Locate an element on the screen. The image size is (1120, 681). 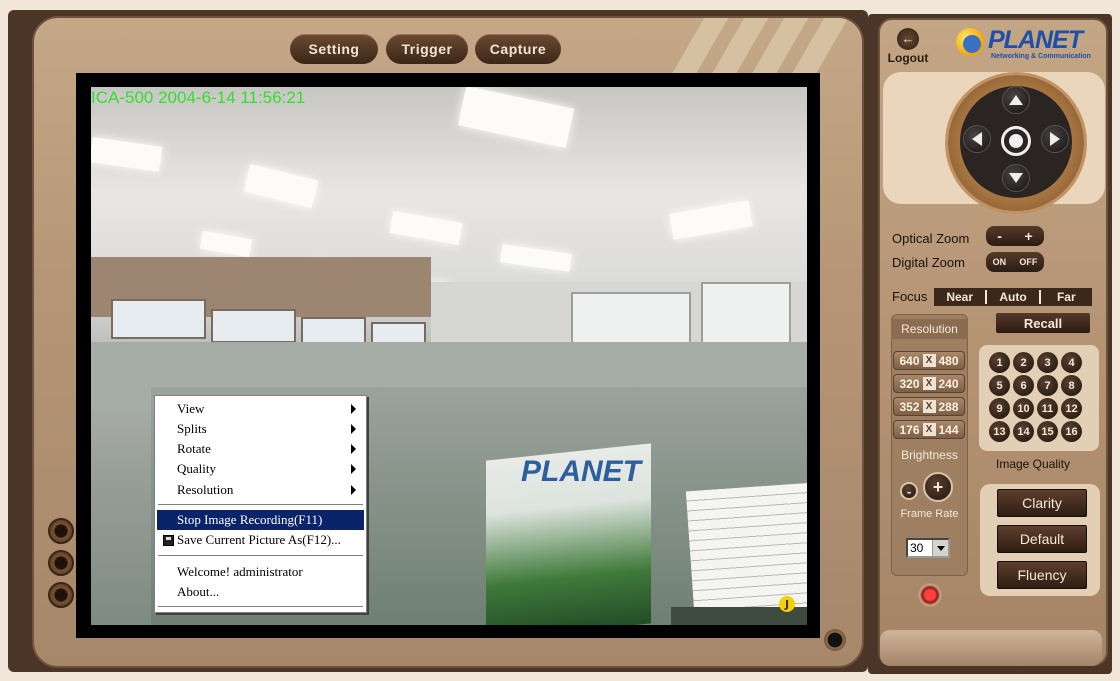
tab-trigger: Trigger is located at coordinates (427, 49).